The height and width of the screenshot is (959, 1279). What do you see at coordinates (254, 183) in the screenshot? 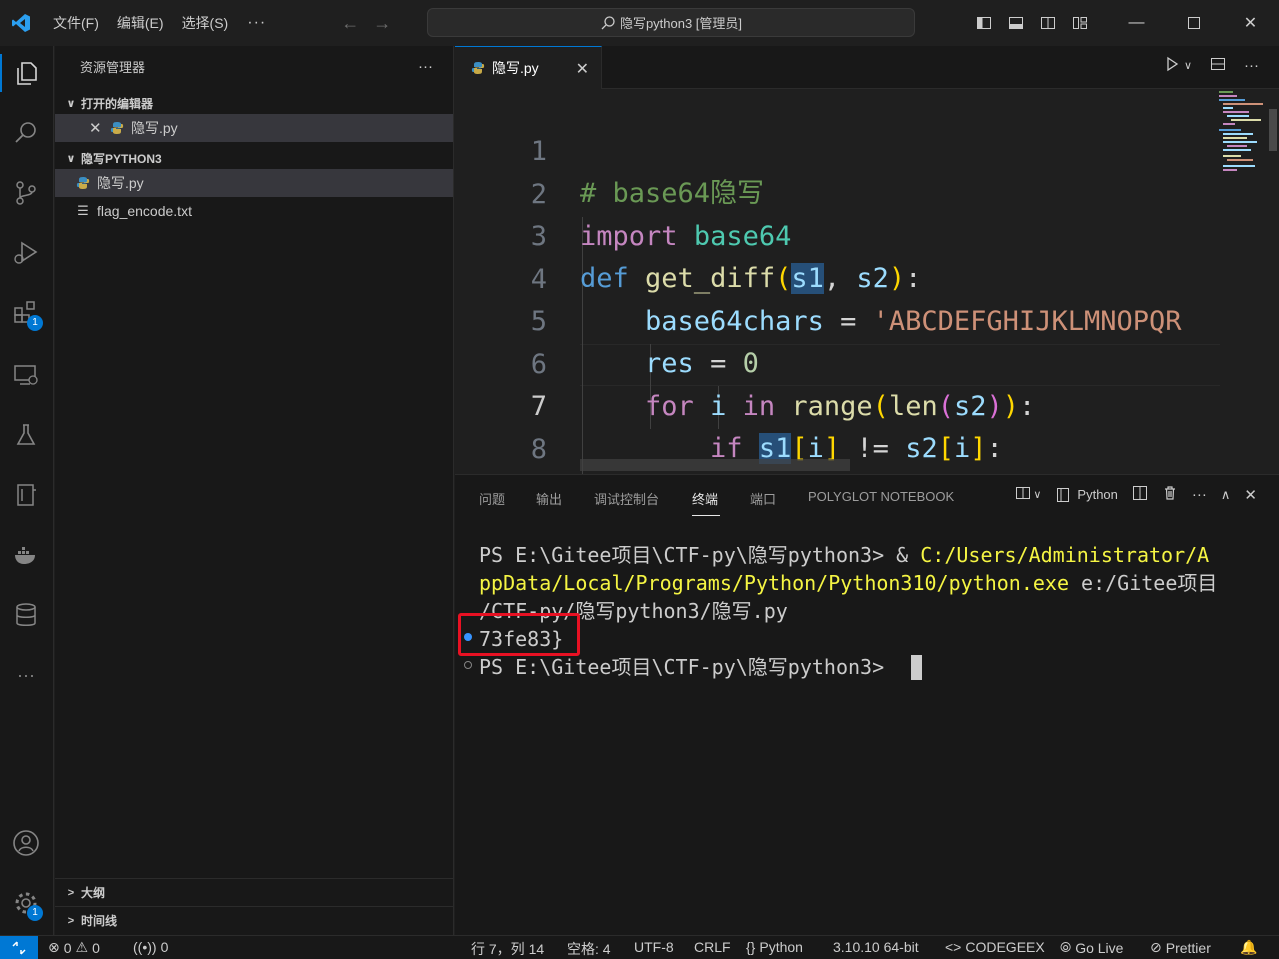
I see `file-item-python: 隐写.py` at bounding box center [254, 183].